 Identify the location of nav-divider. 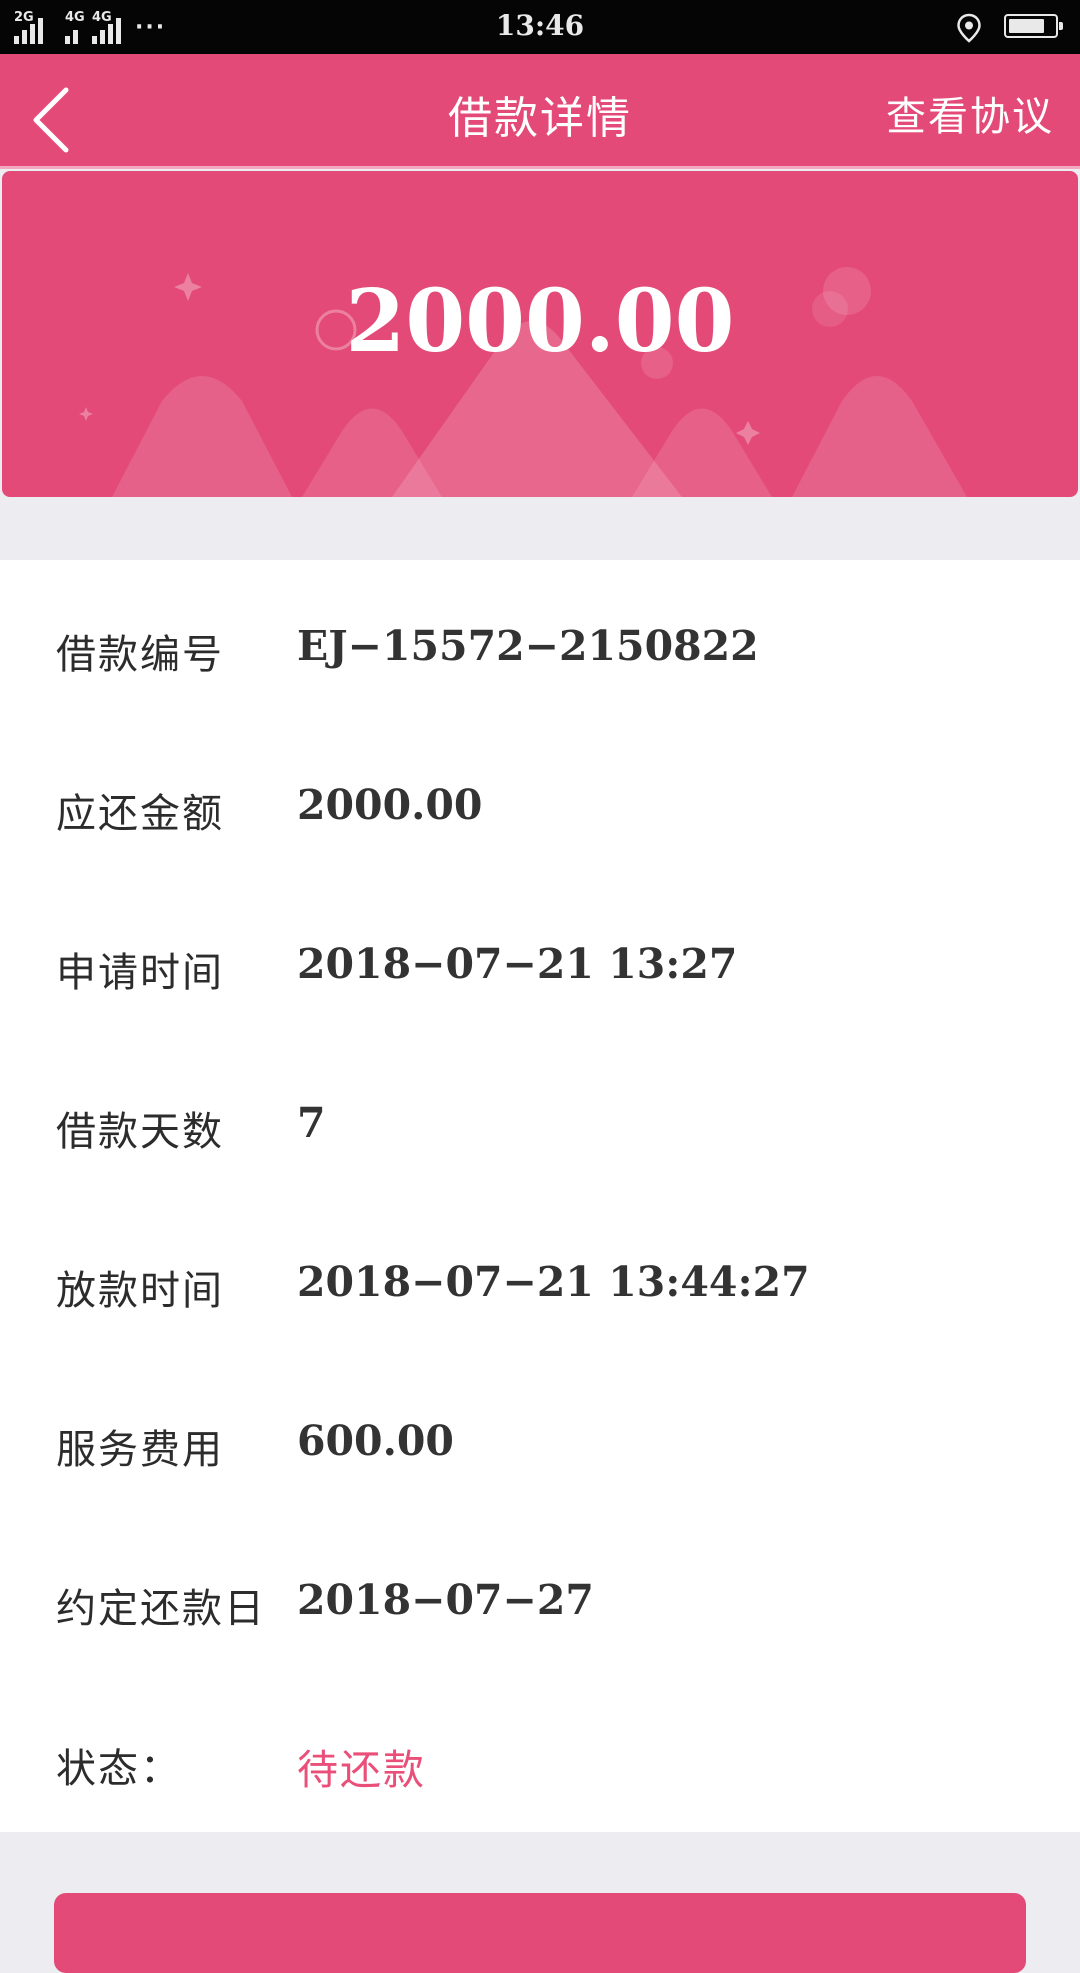
(540, 167).